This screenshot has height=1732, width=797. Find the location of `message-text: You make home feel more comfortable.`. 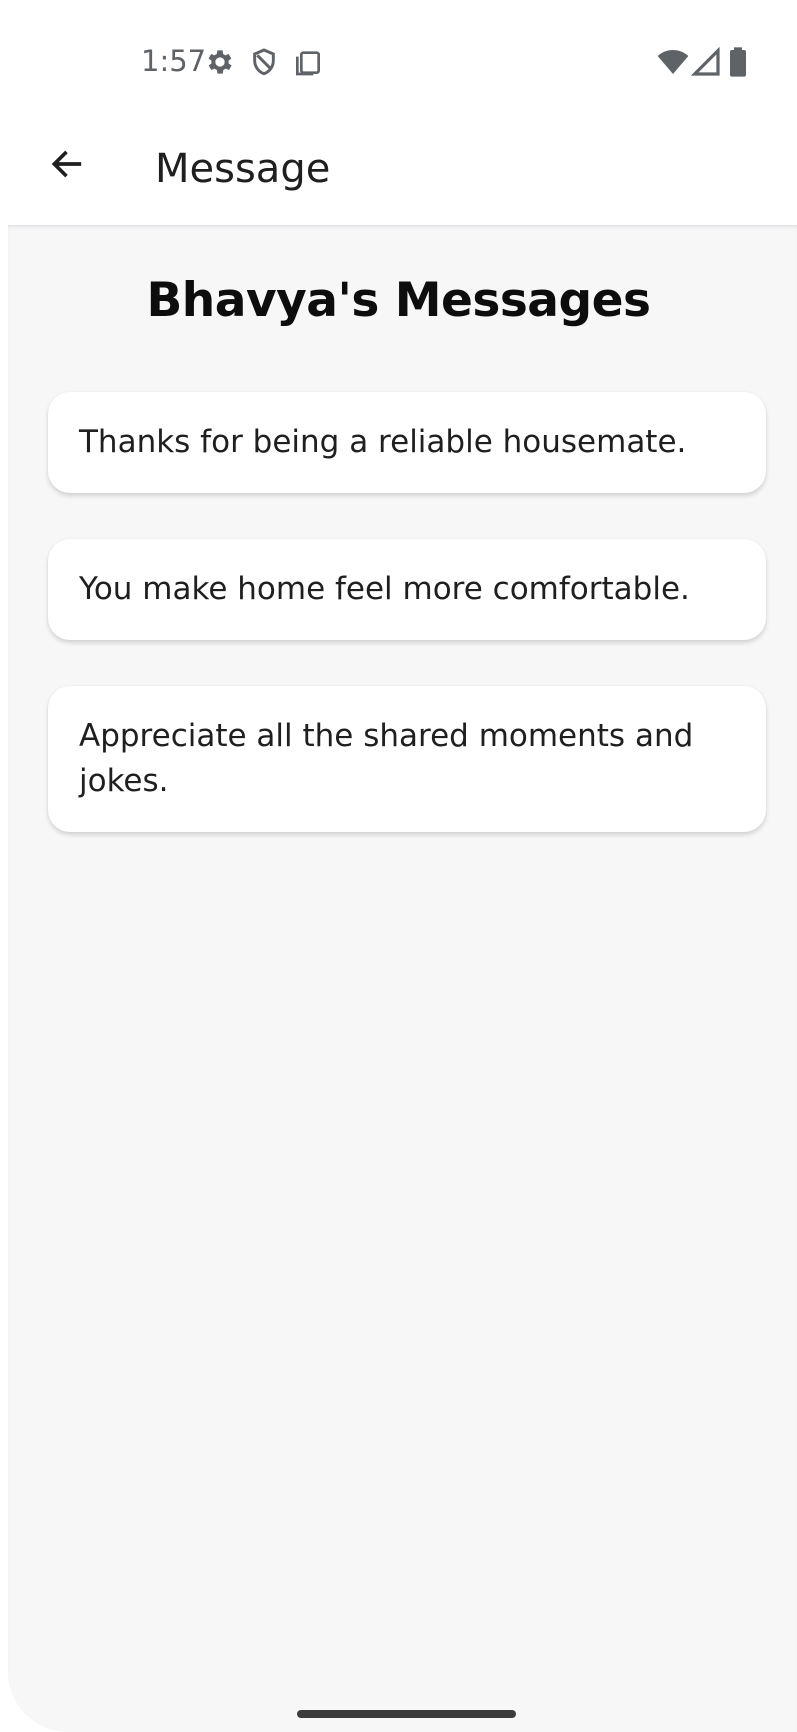

message-text: You make home feel more comfortable. is located at coordinates (384, 589).